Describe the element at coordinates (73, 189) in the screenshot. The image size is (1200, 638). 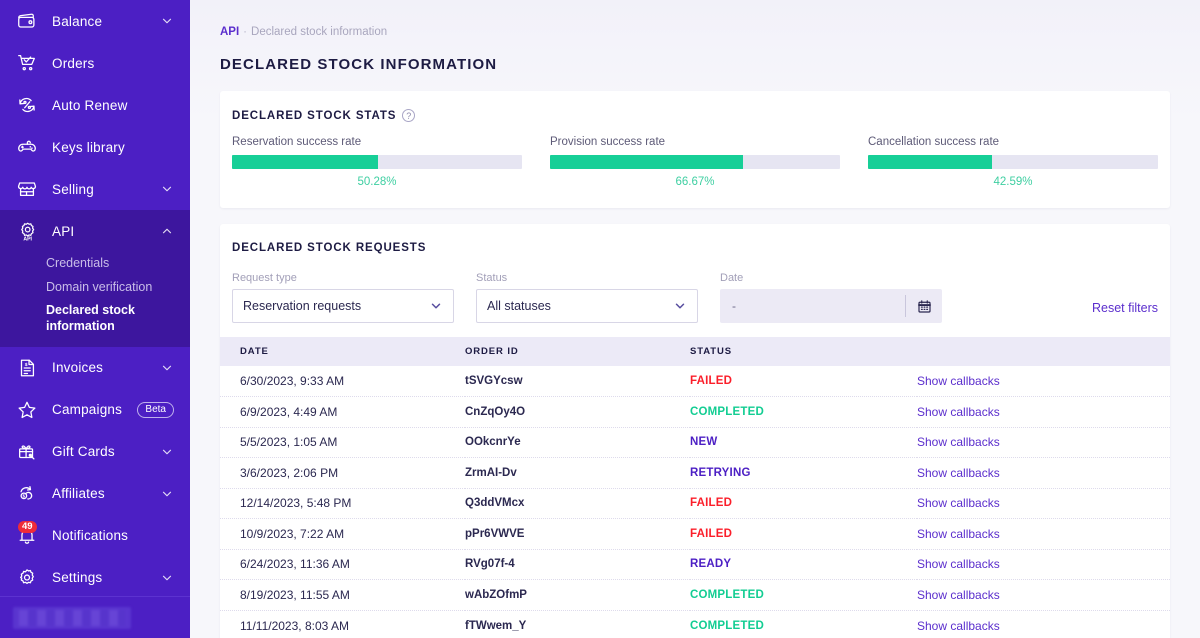
I see `sidebar-item-label: Selling` at that location.